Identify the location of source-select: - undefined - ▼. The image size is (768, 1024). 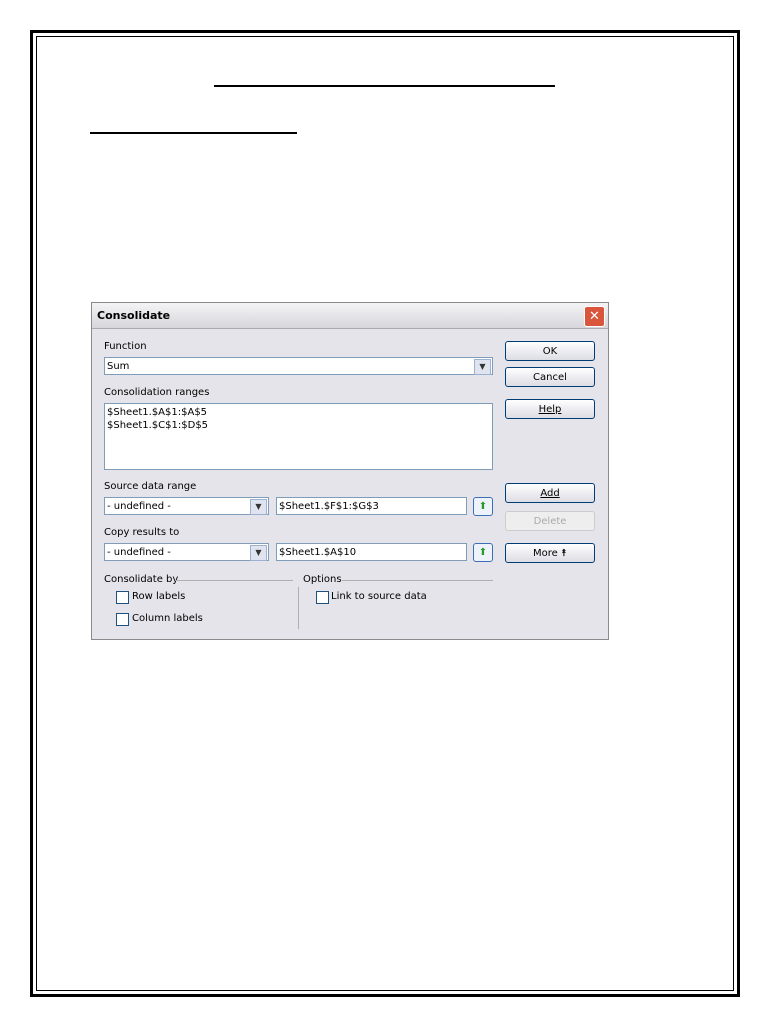
(186, 506).